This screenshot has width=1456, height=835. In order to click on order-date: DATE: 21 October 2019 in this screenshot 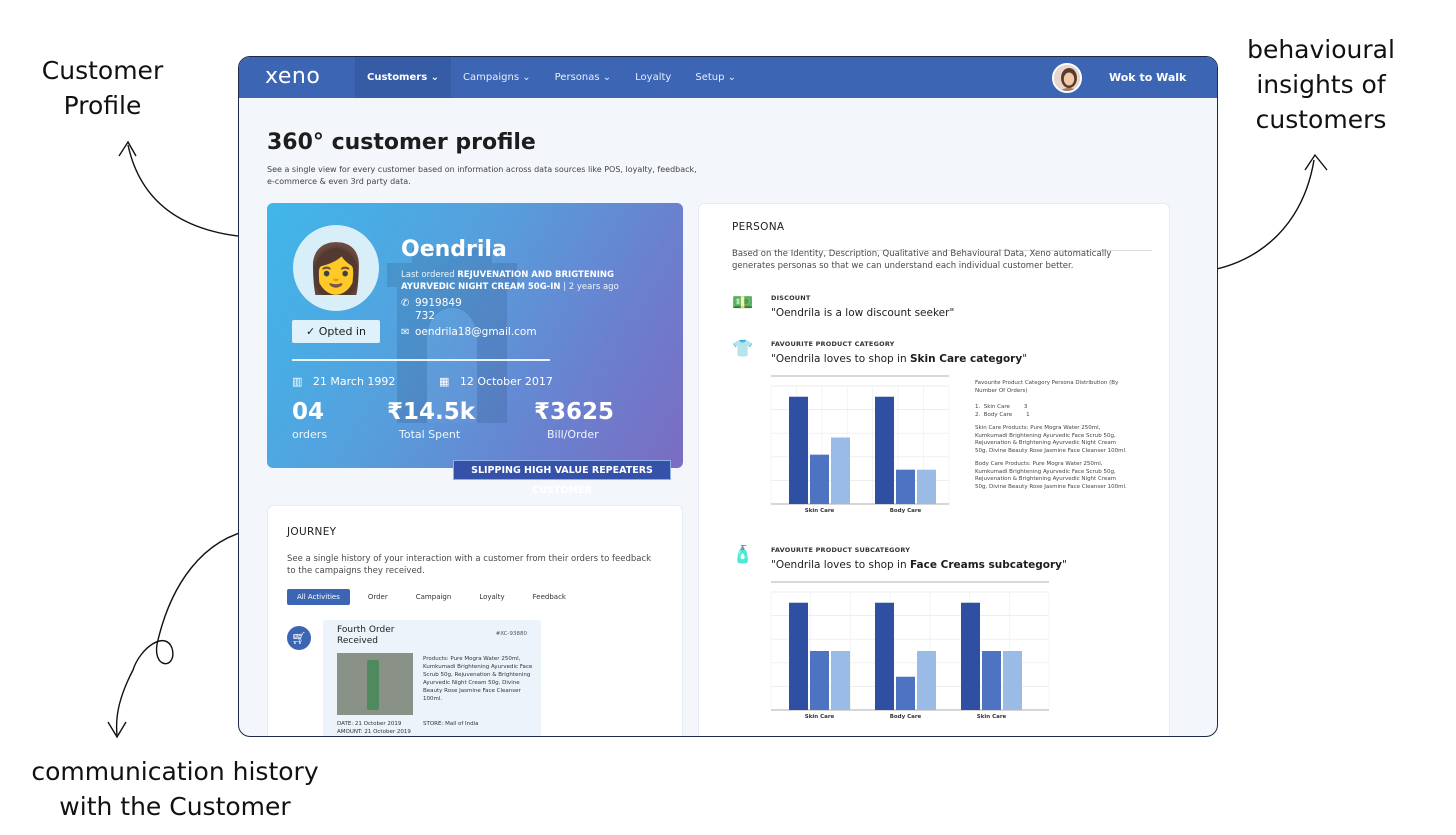, I will do `click(369, 724)`.